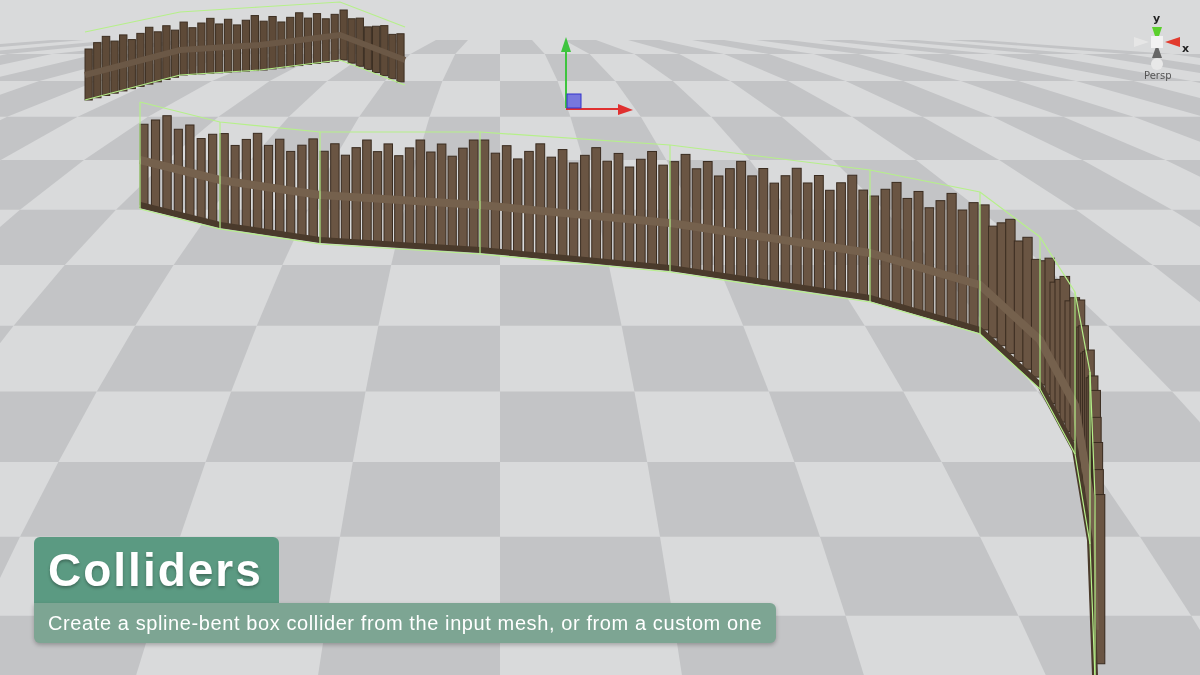  What do you see at coordinates (1157, 18) in the screenshot?
I see `y-axis-label: y` at bounding box center [1157, 18].